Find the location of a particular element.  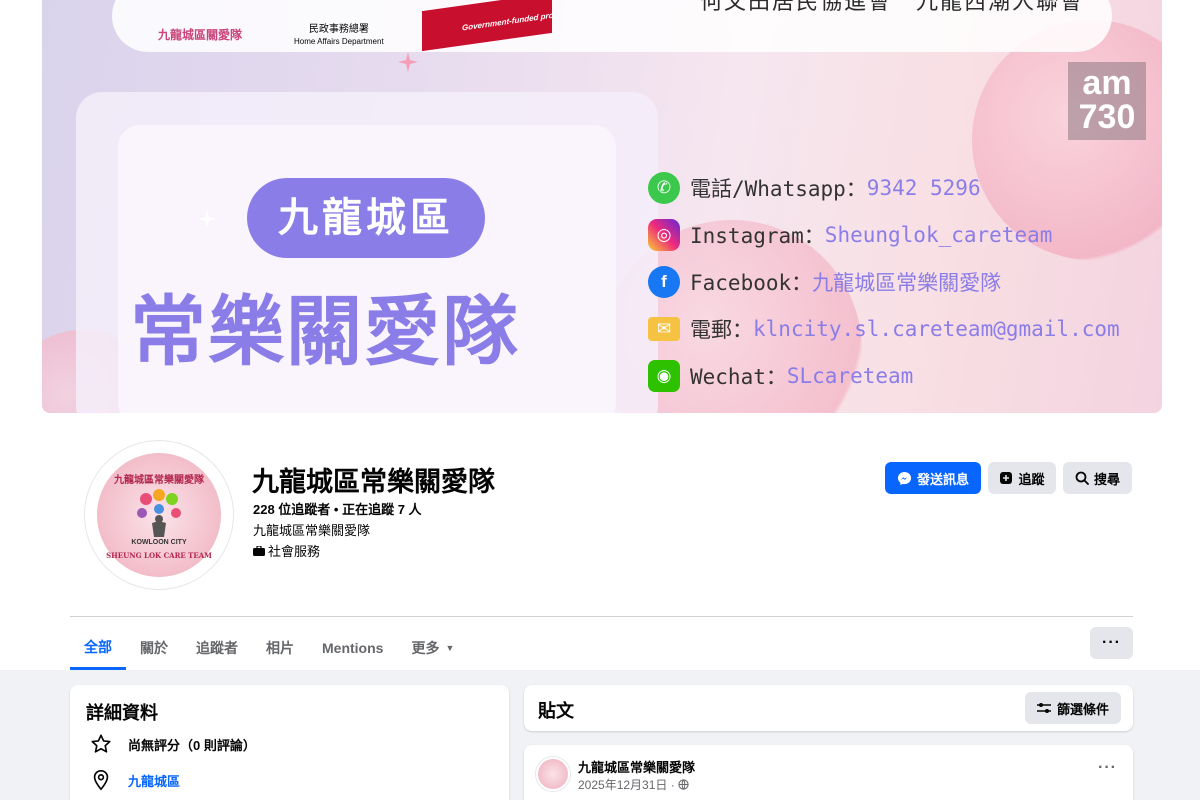

tab-label: Mentions is located at coordinates (353, 648).